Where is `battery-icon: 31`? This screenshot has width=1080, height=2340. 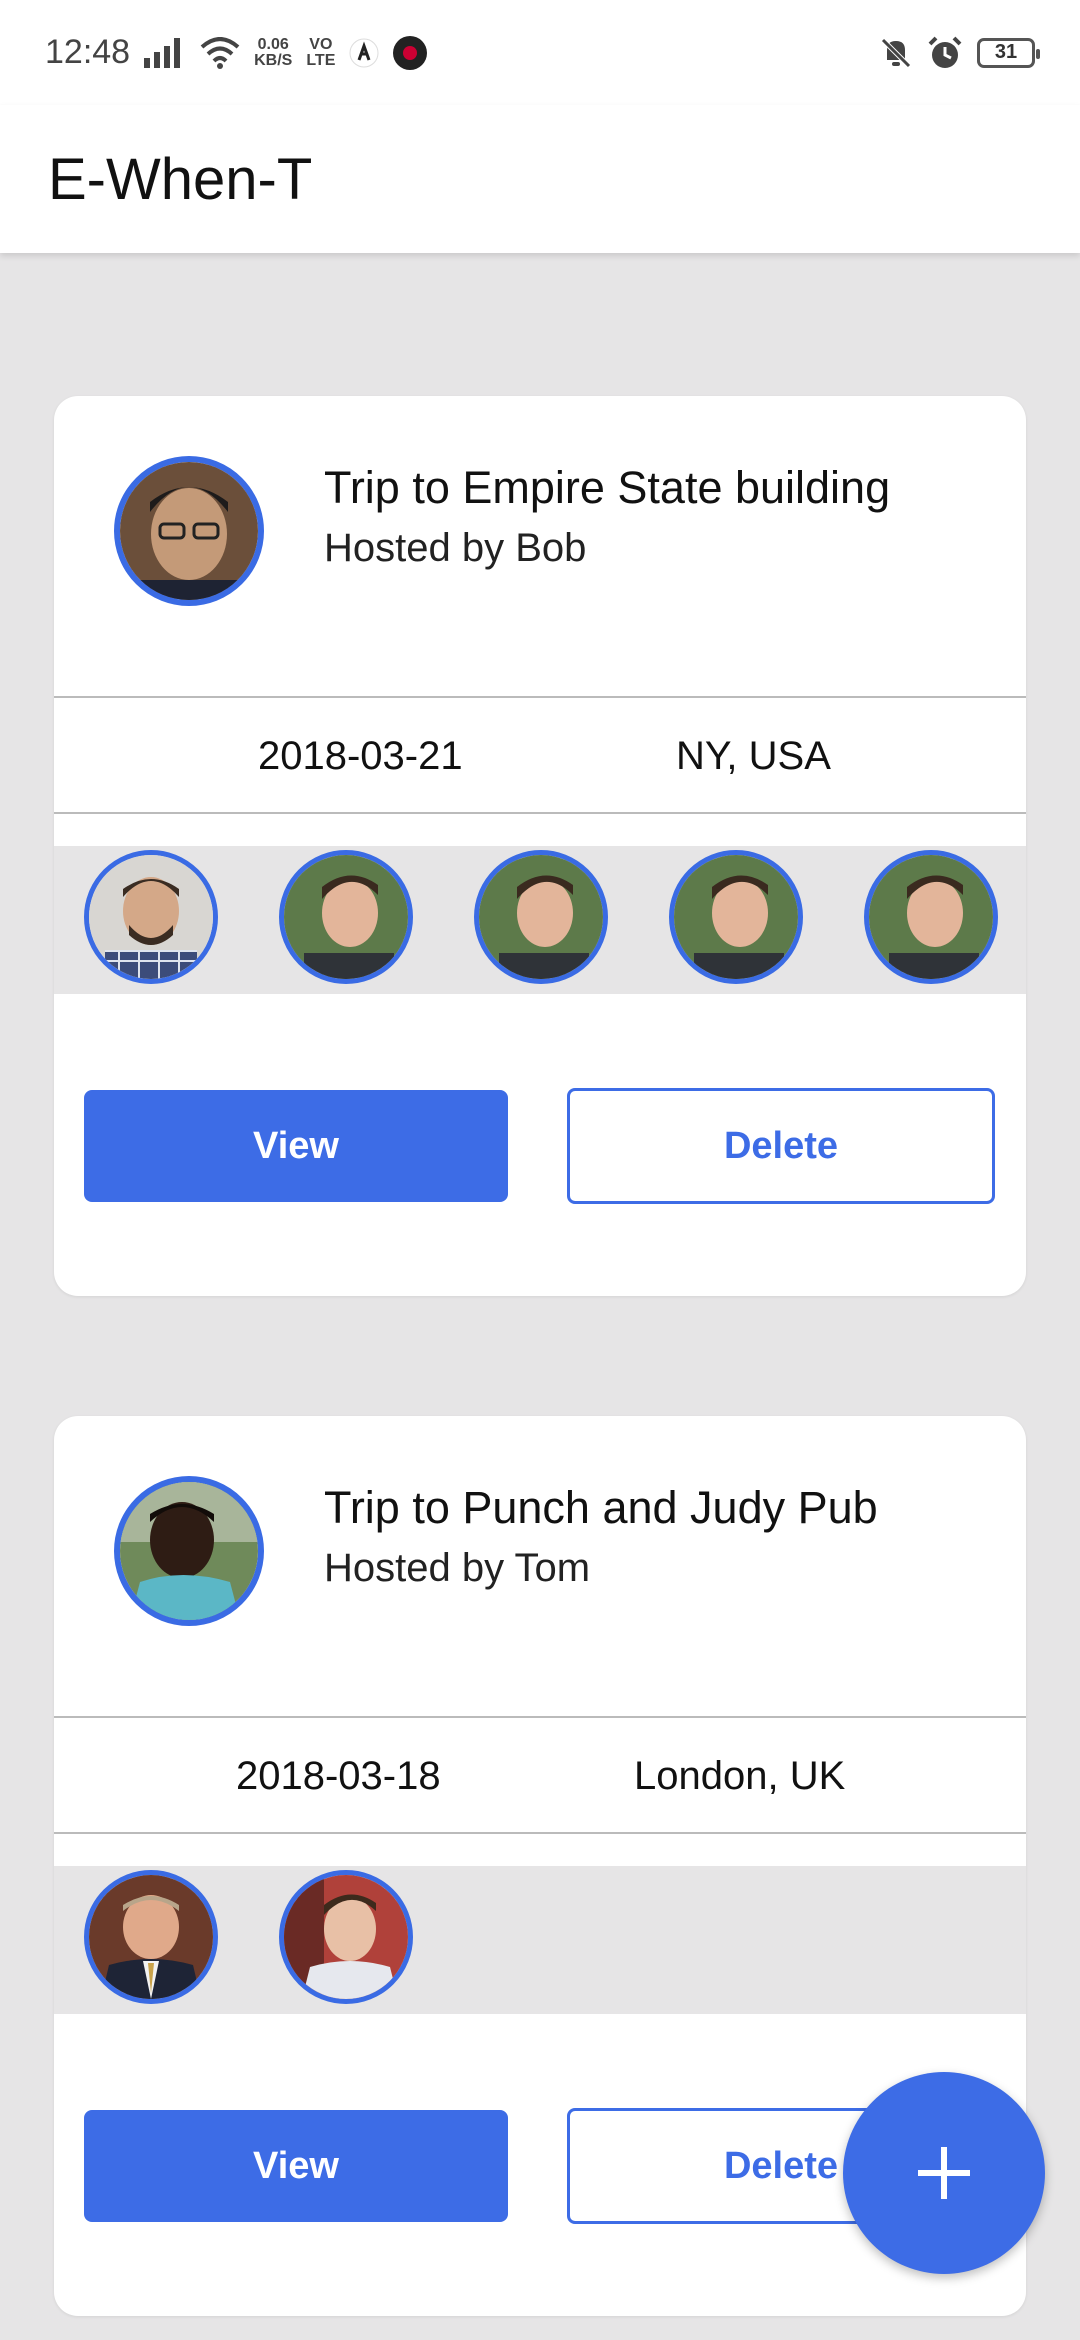 battery-icon: 31 is located at coordinates (1008, 52).